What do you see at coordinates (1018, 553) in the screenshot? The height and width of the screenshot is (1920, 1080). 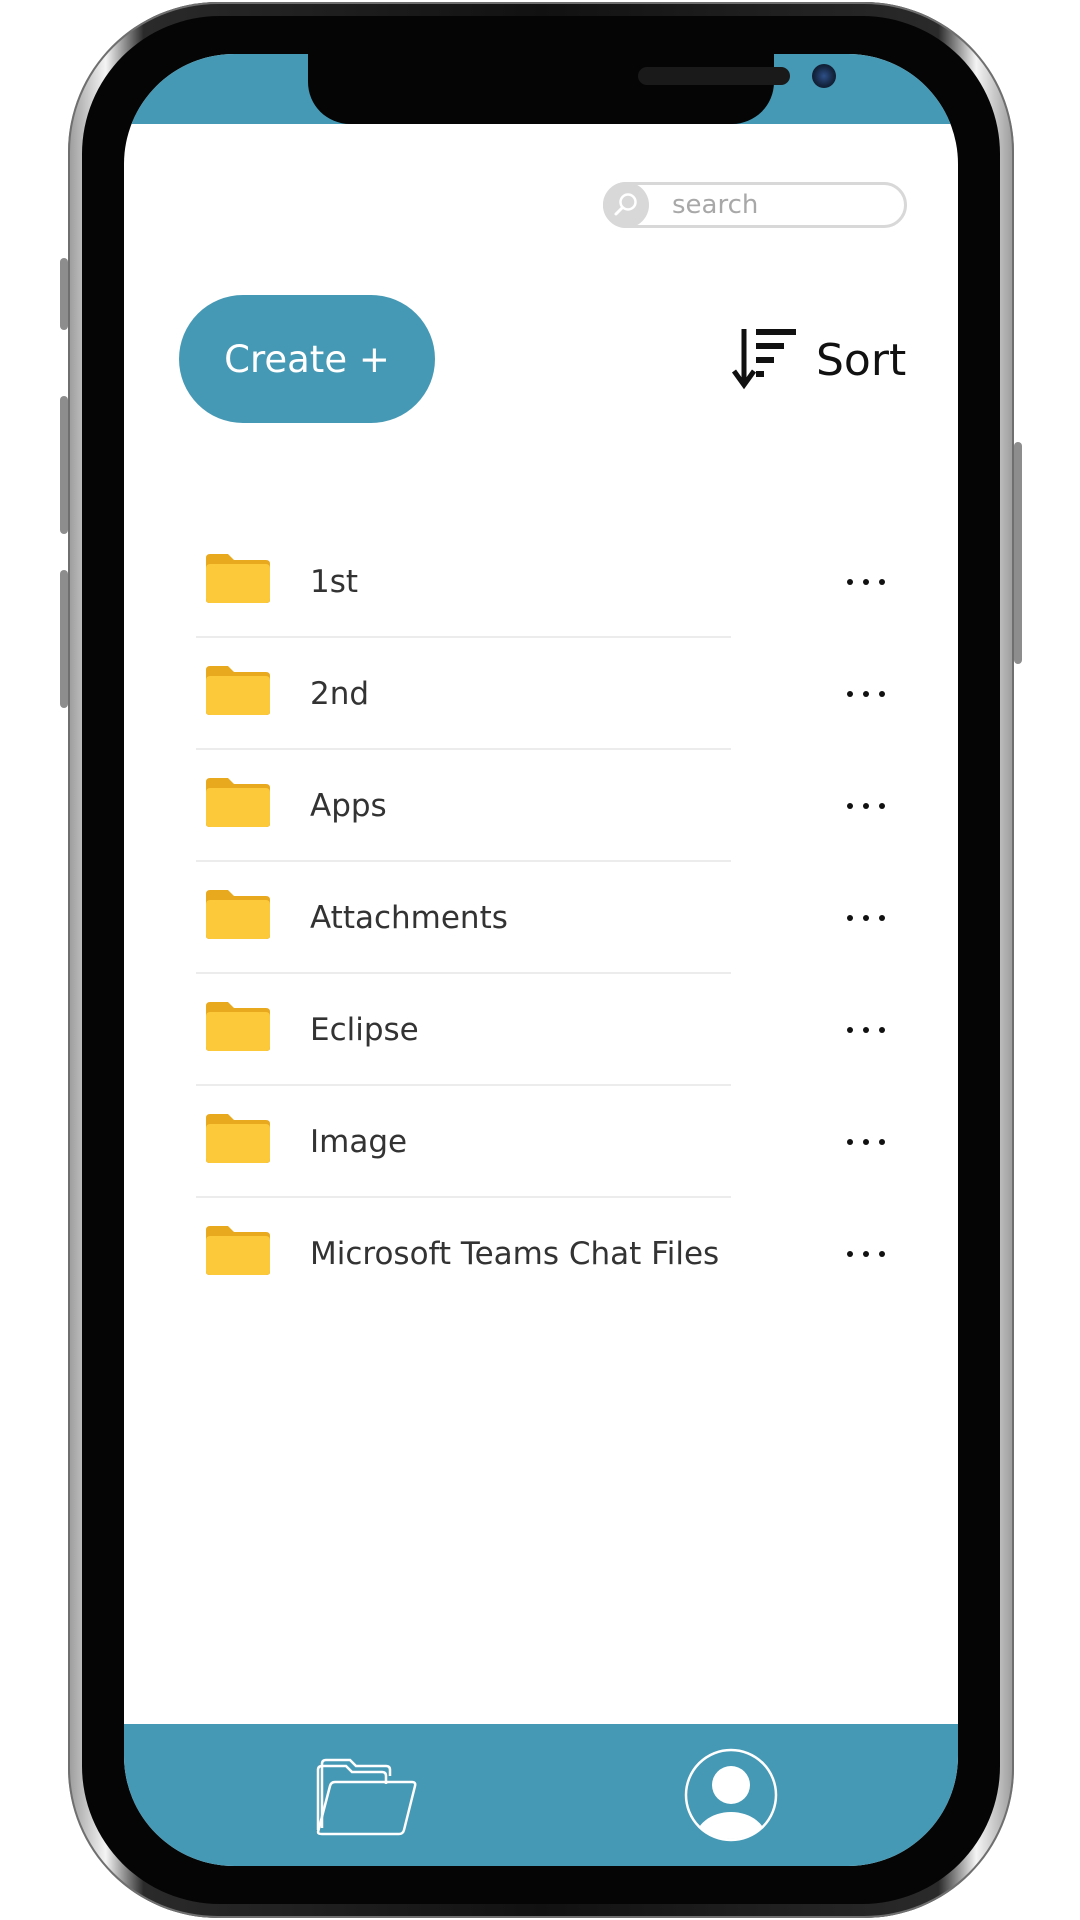 I see `power-button` at bounding box center [1018, 553].